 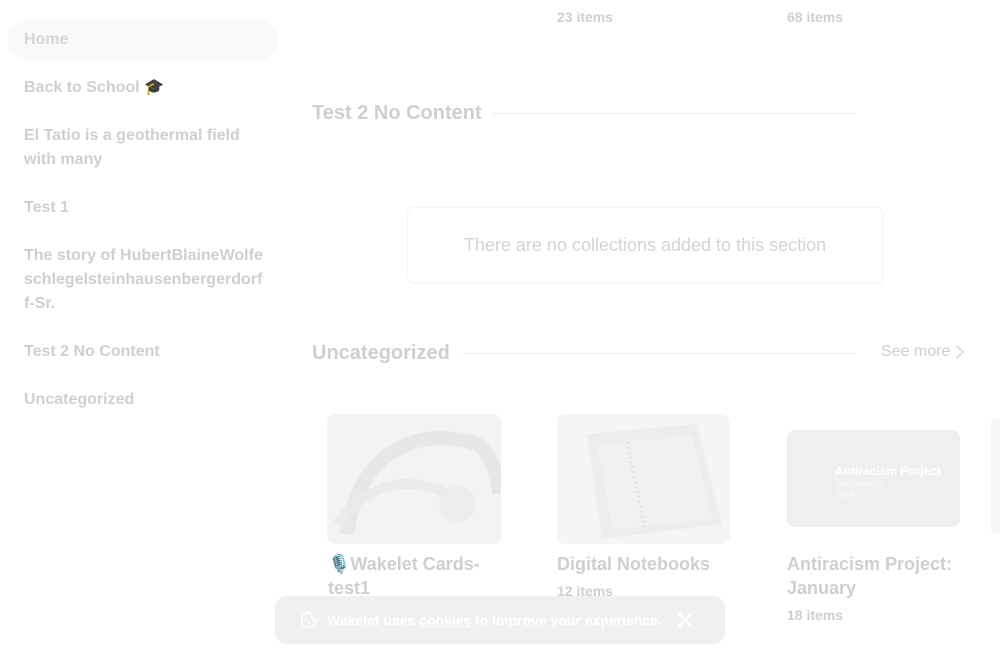 I want to click on notebook-image, so click(x=643, y=479).